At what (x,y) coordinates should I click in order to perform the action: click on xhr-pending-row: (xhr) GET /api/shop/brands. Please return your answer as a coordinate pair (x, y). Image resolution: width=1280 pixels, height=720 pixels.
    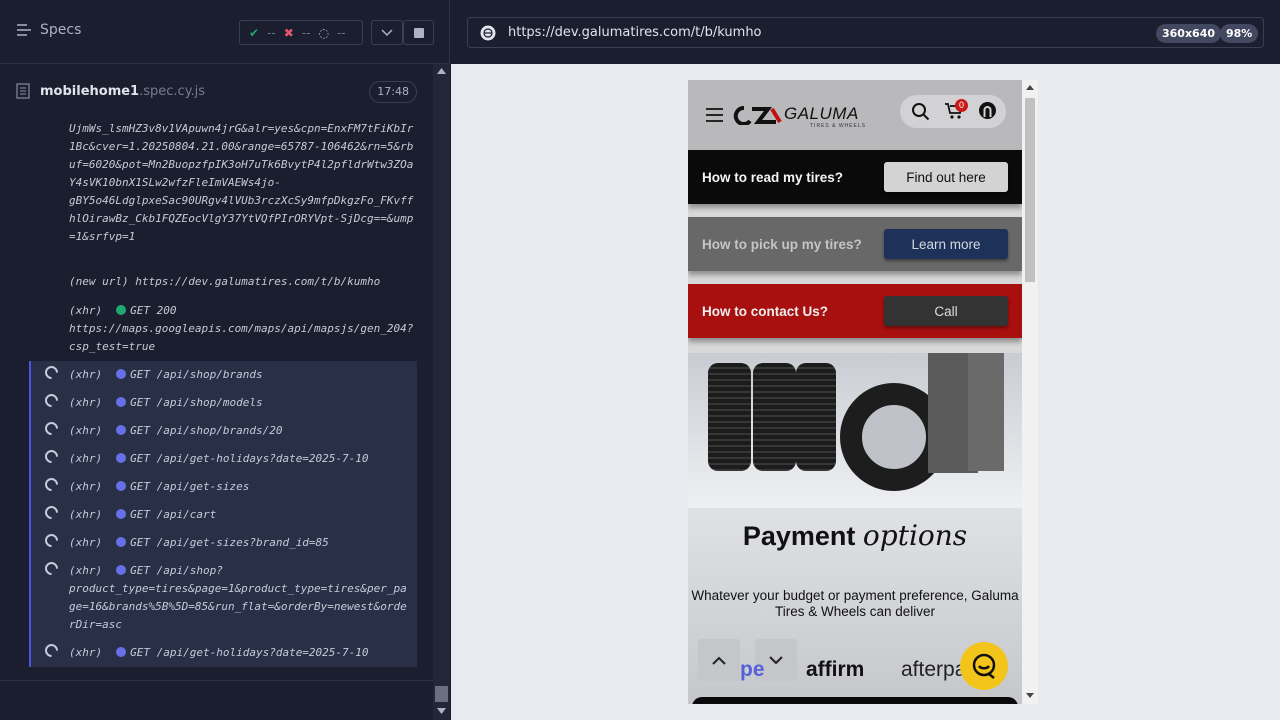
    Looking at the image, I should click on (223, 375).